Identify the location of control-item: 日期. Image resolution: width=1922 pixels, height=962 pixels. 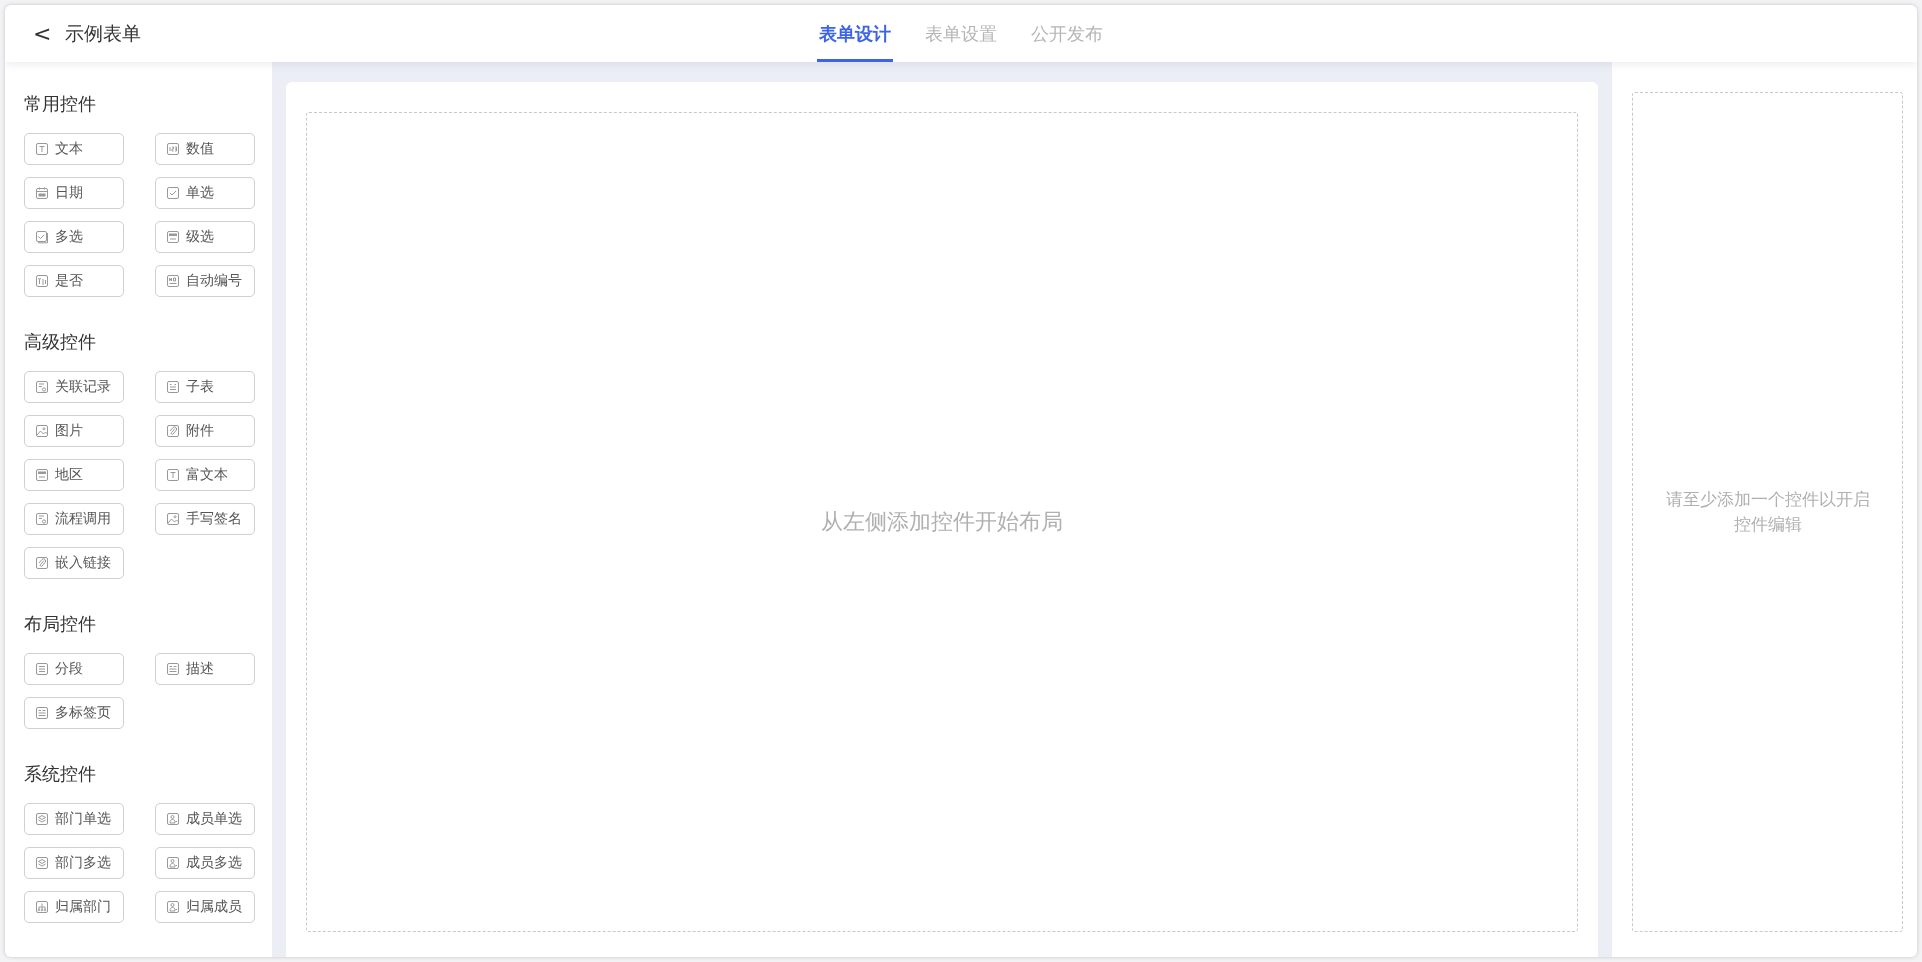
(74, 193).